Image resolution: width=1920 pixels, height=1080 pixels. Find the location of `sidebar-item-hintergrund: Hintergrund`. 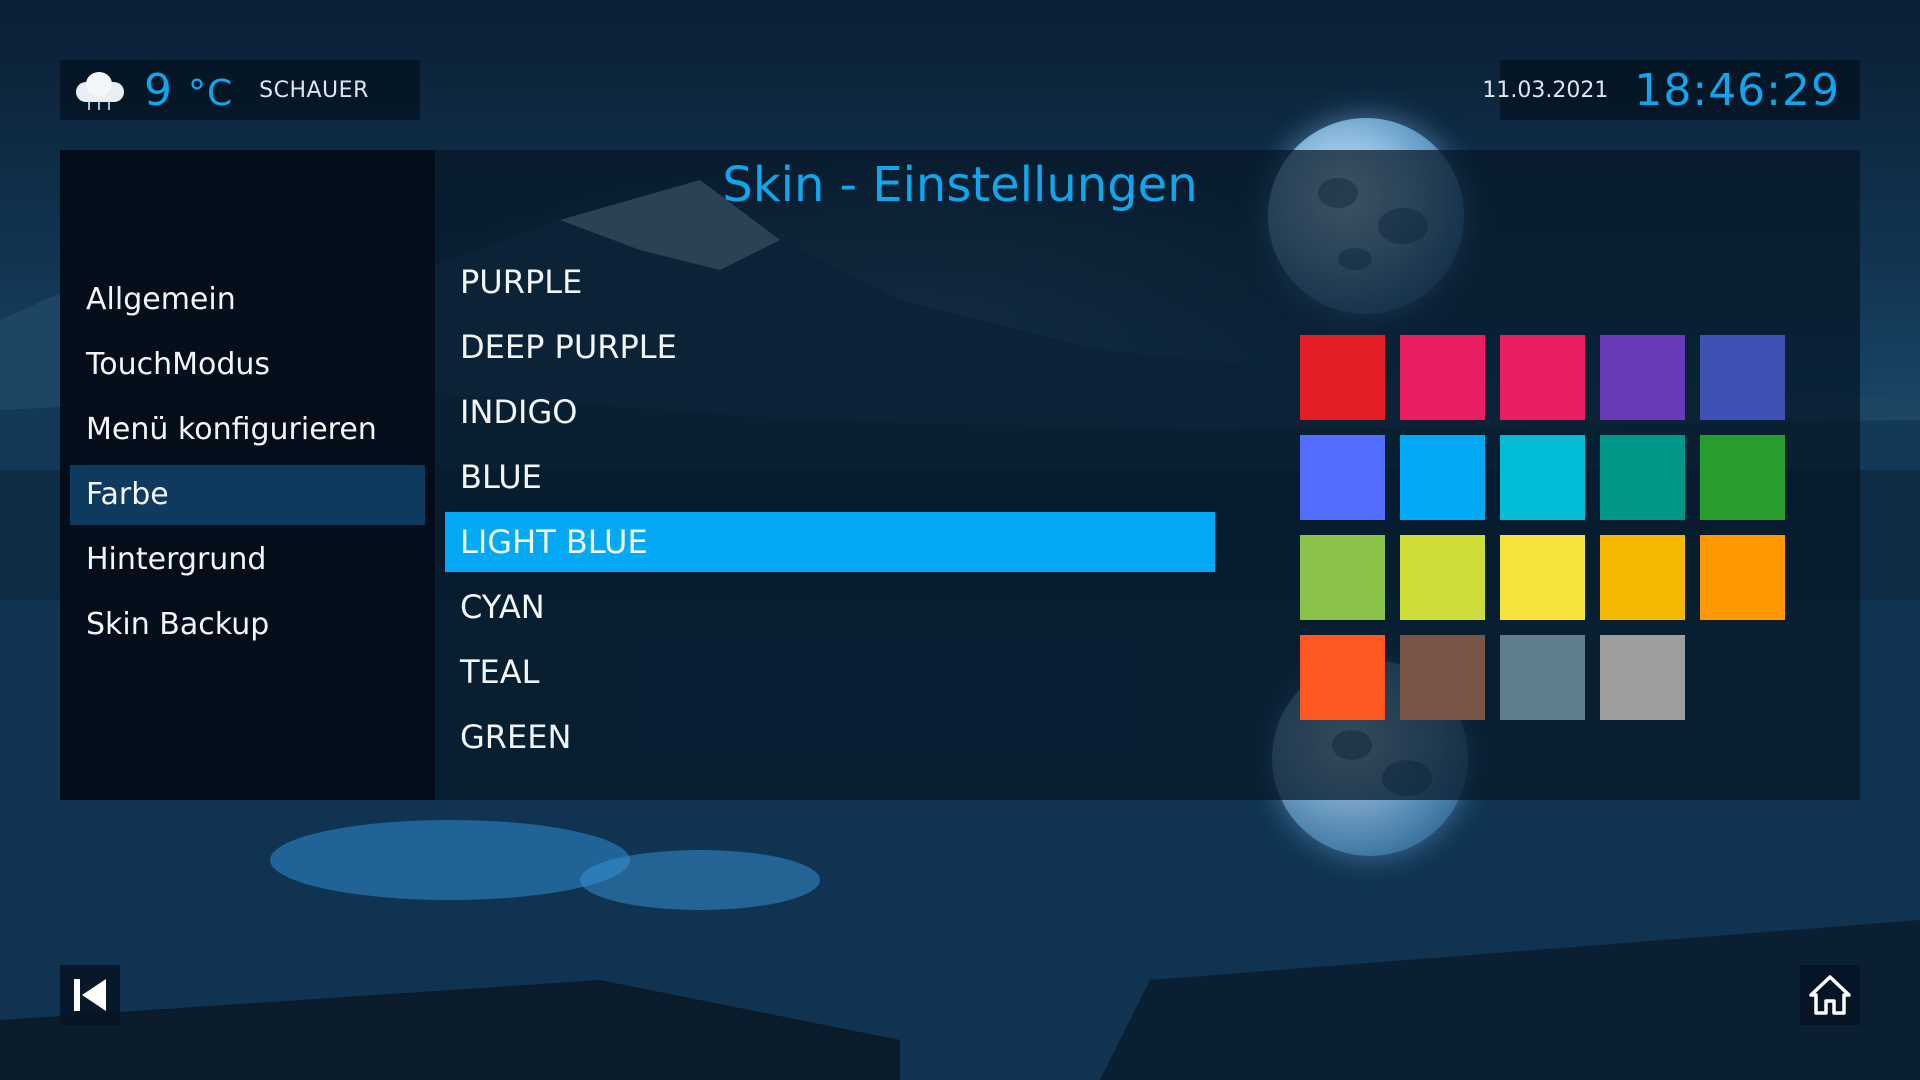

sidebar-item-hintergrund: Hintergrund is located at coordinates (247, 560).